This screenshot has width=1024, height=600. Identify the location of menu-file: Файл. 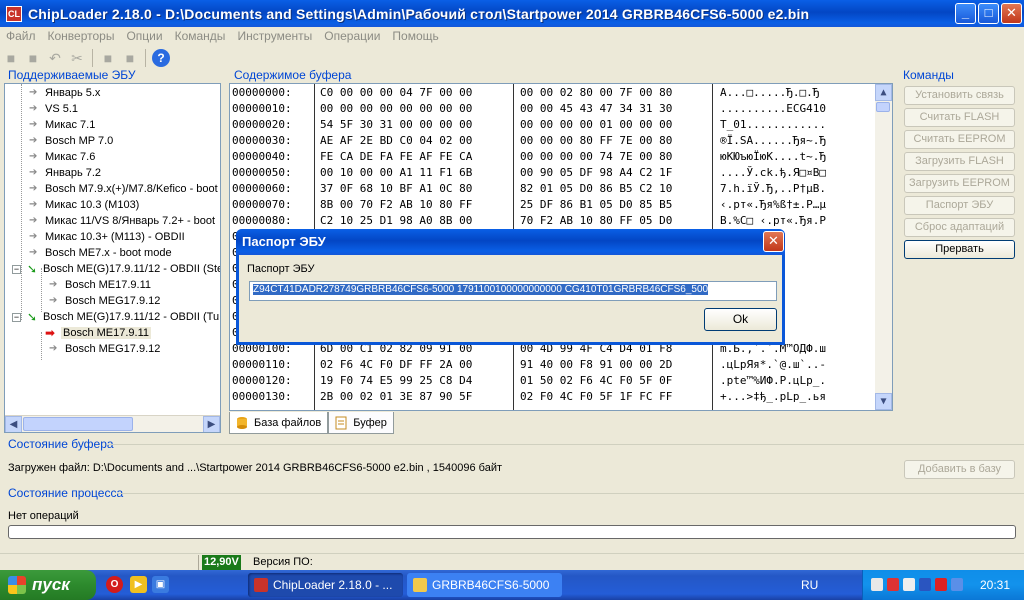
(21, 36).